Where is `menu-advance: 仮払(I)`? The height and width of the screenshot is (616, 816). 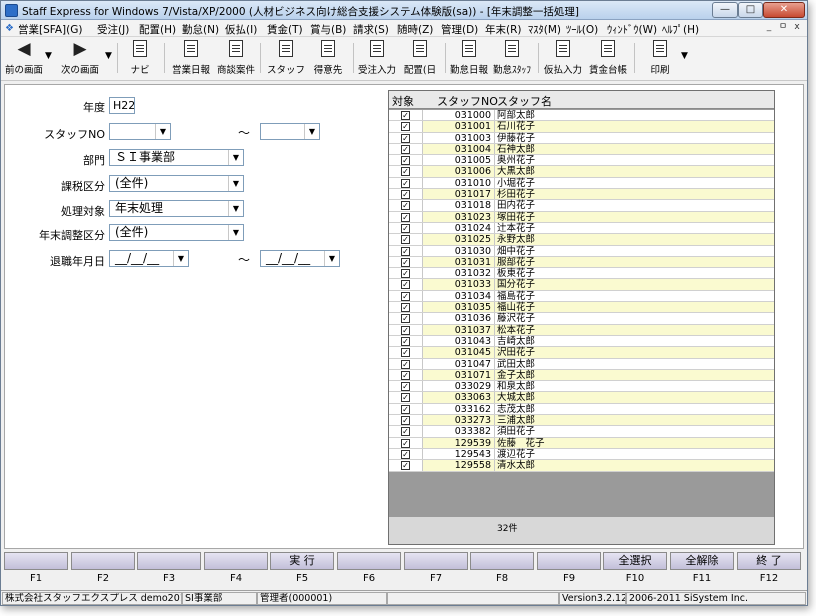 menu-advance: 仮払(I) is located at coordinates (241, 29).